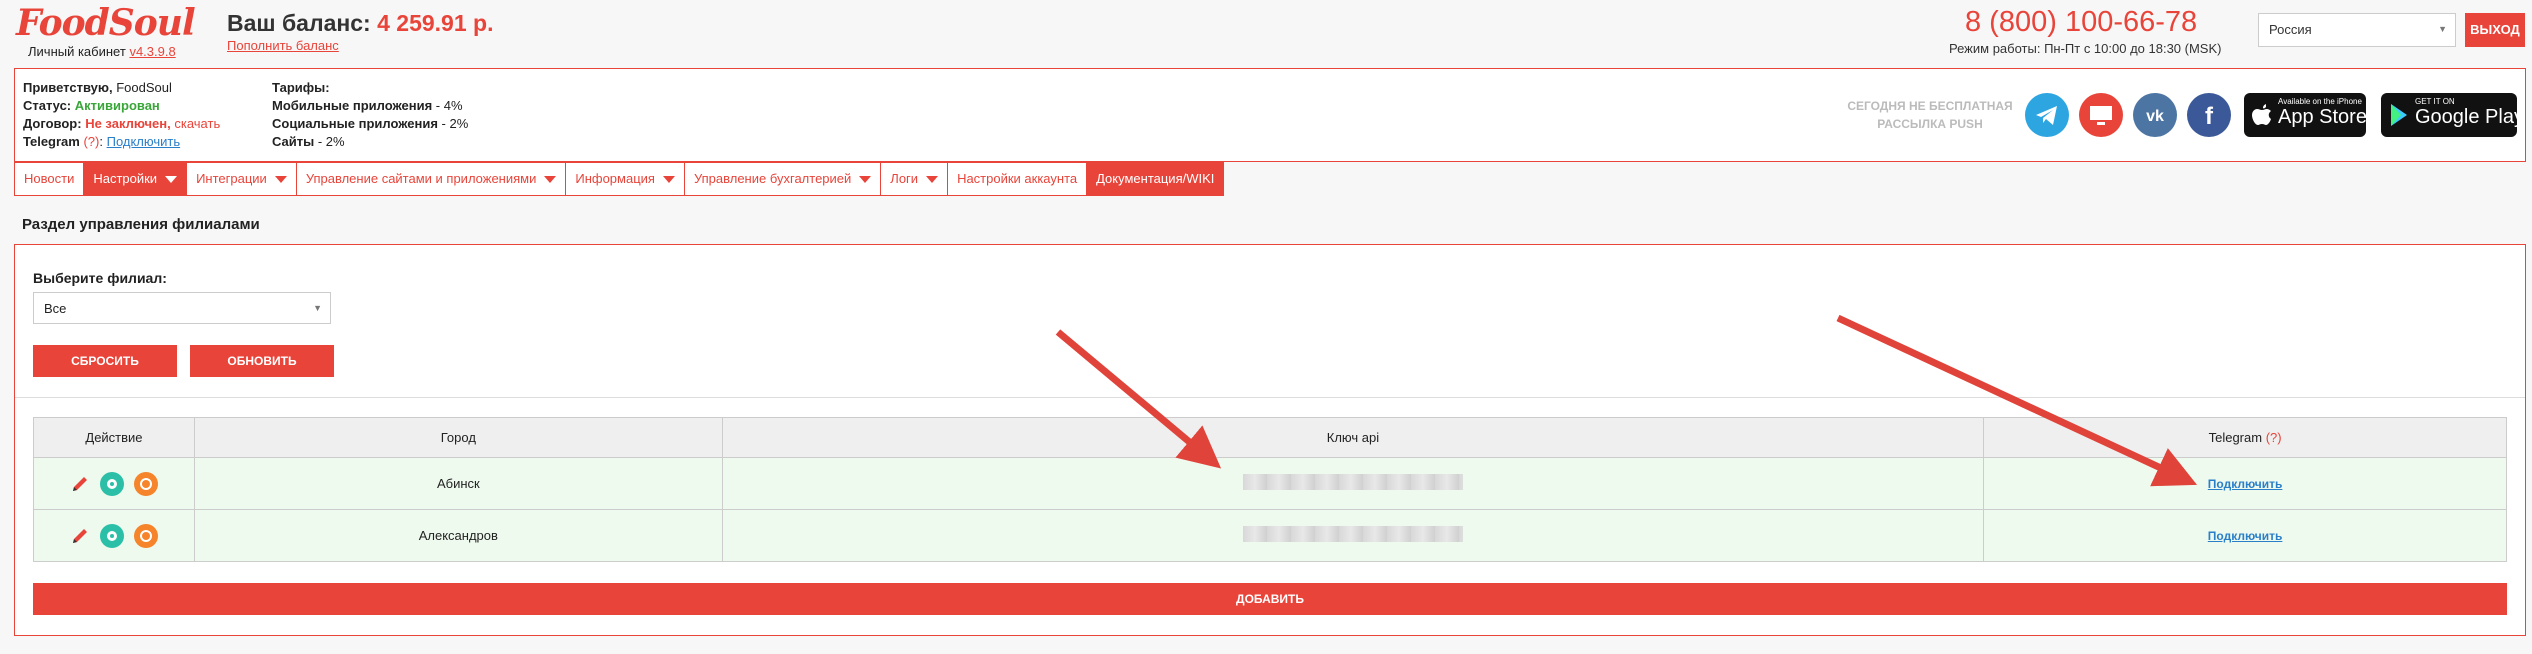 This screenshot has height=654, width=2532. Describe the element at coordinates (2290, 29) in the screenshot. I see `country-value: Россия` at that location.